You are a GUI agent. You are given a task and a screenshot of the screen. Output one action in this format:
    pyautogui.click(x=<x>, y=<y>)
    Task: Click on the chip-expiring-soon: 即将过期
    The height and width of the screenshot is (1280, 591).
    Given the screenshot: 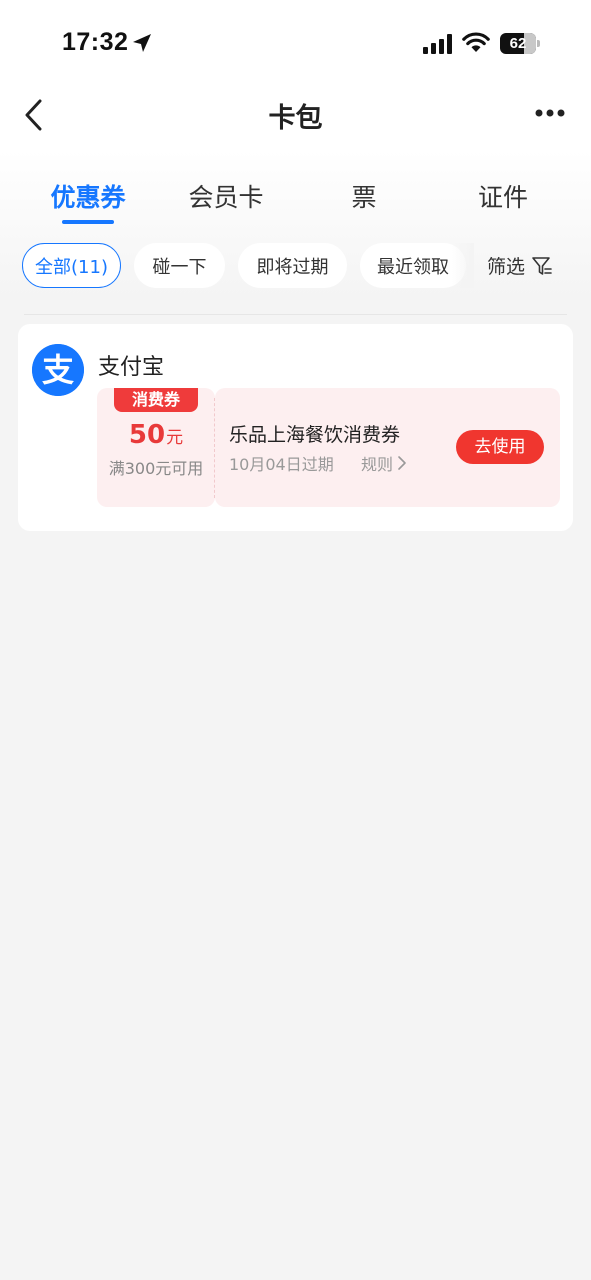 What is the action you would take?
    pyautogui.click(x=292, y=265)
    